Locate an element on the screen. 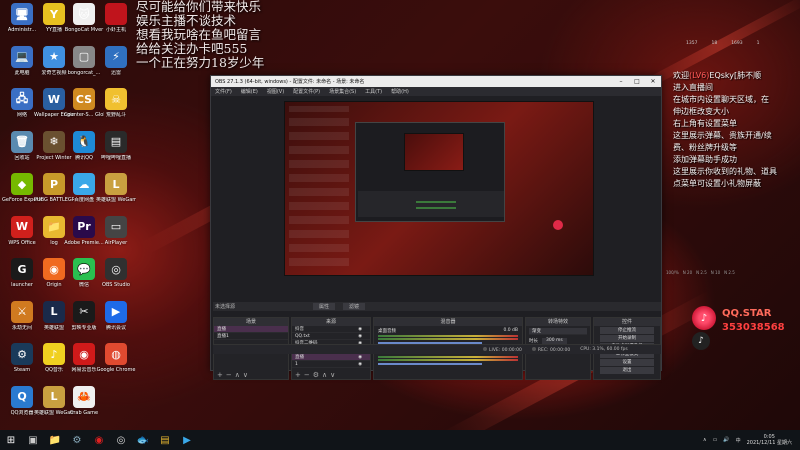  obs-menu-item: 配置文件(P) is located at coordinates (306, 91).